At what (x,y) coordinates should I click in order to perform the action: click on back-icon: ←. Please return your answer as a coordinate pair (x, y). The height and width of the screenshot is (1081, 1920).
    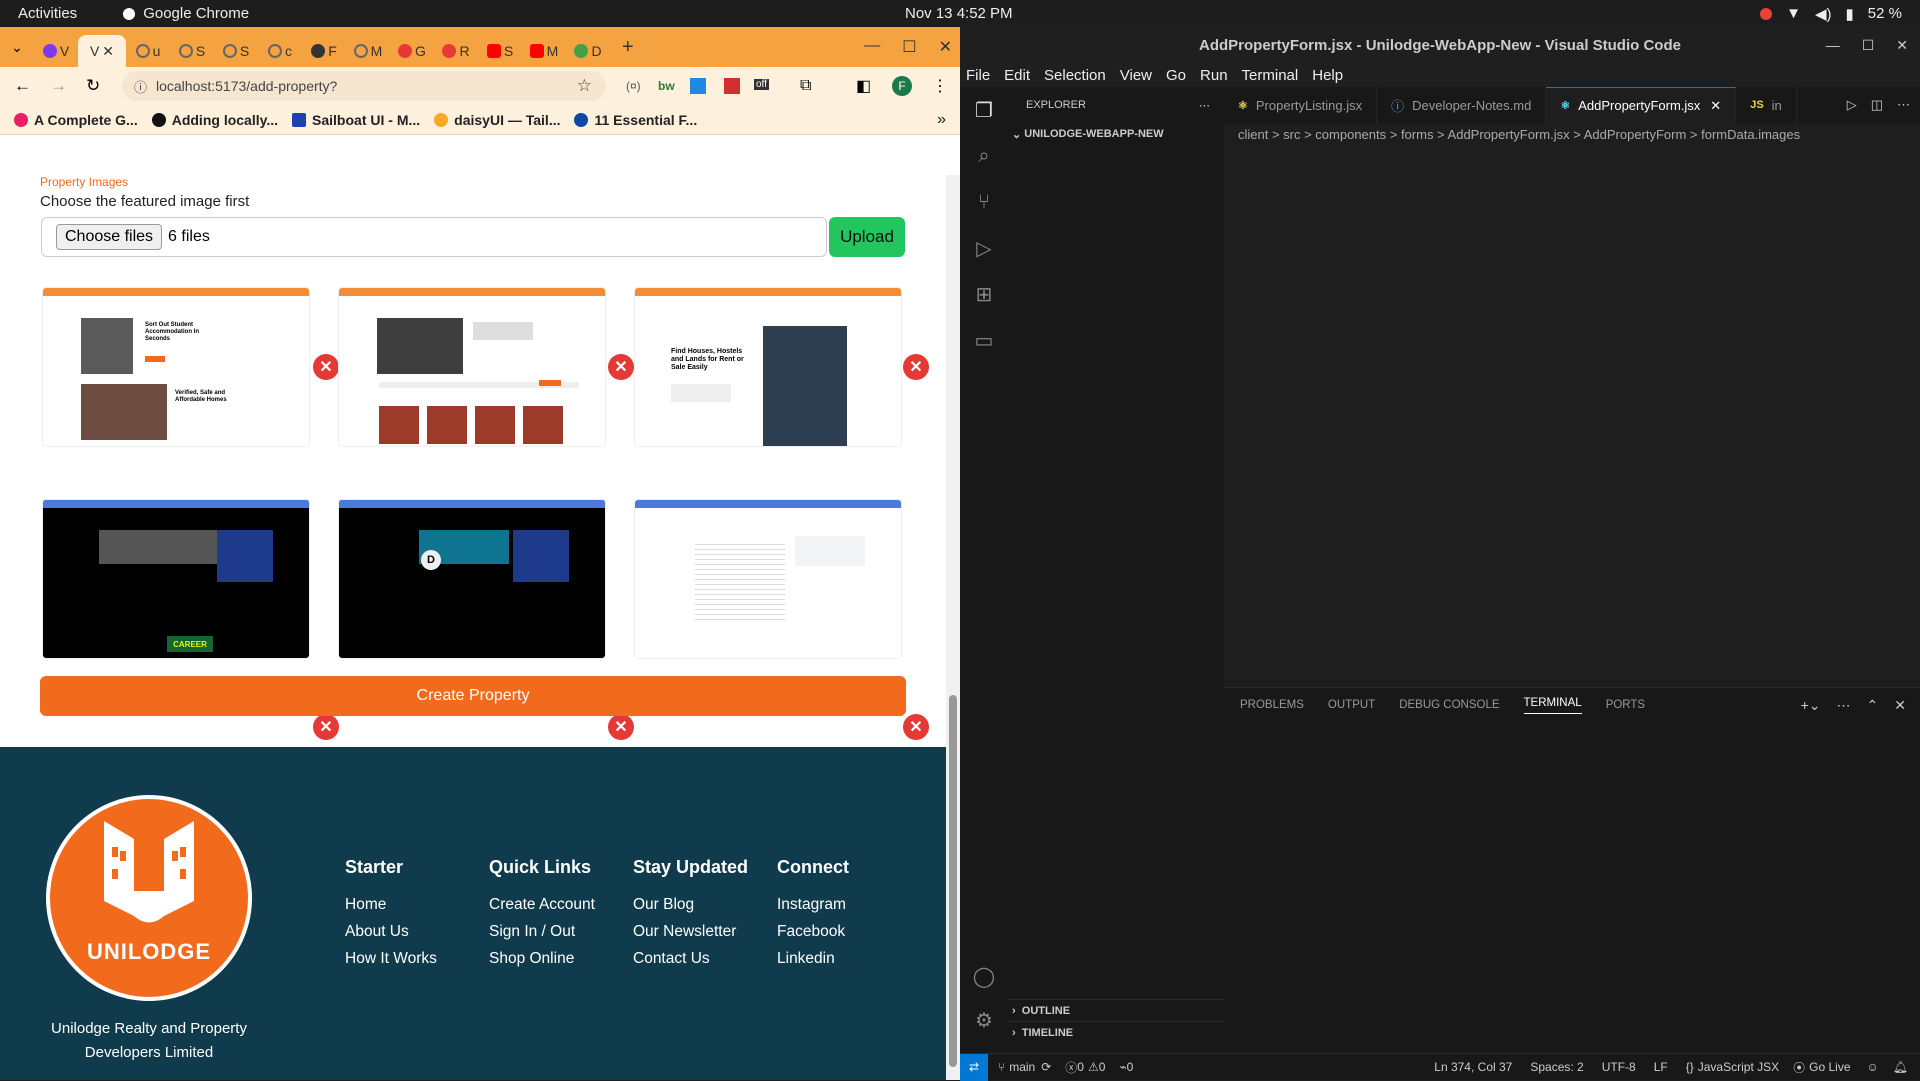
    Looking at the image, I should click on (22, 86).